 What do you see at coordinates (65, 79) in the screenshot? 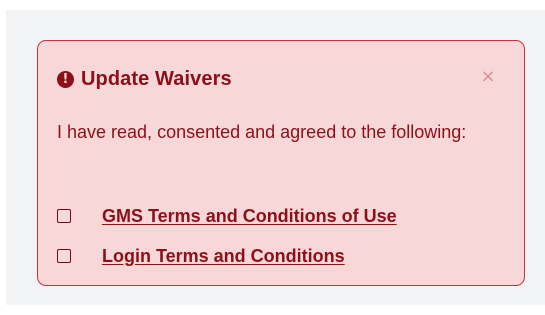
I see `exclamation-circle-icon: !` at bounding box center [65, 79].